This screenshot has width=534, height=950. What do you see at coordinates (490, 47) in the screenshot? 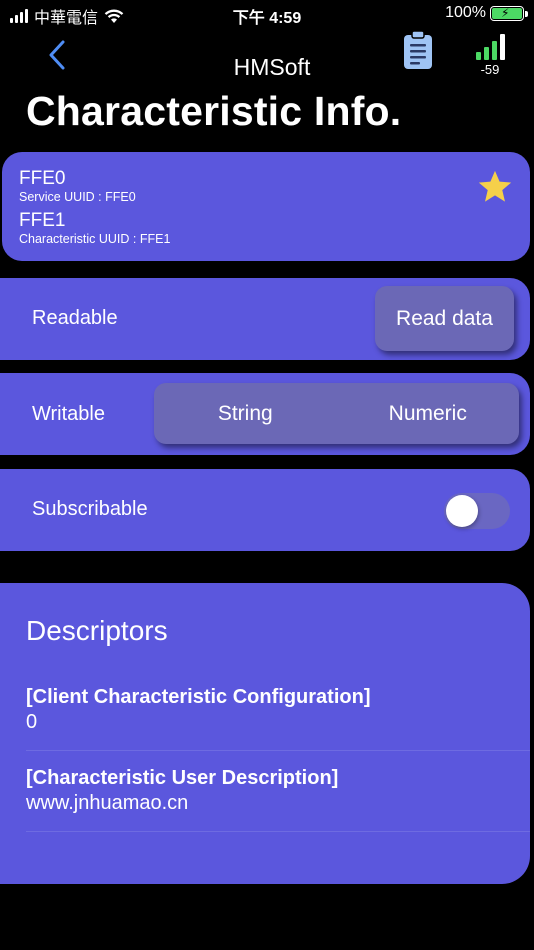
I see `rssi-signal-icon` at bounding box center [490, 47].